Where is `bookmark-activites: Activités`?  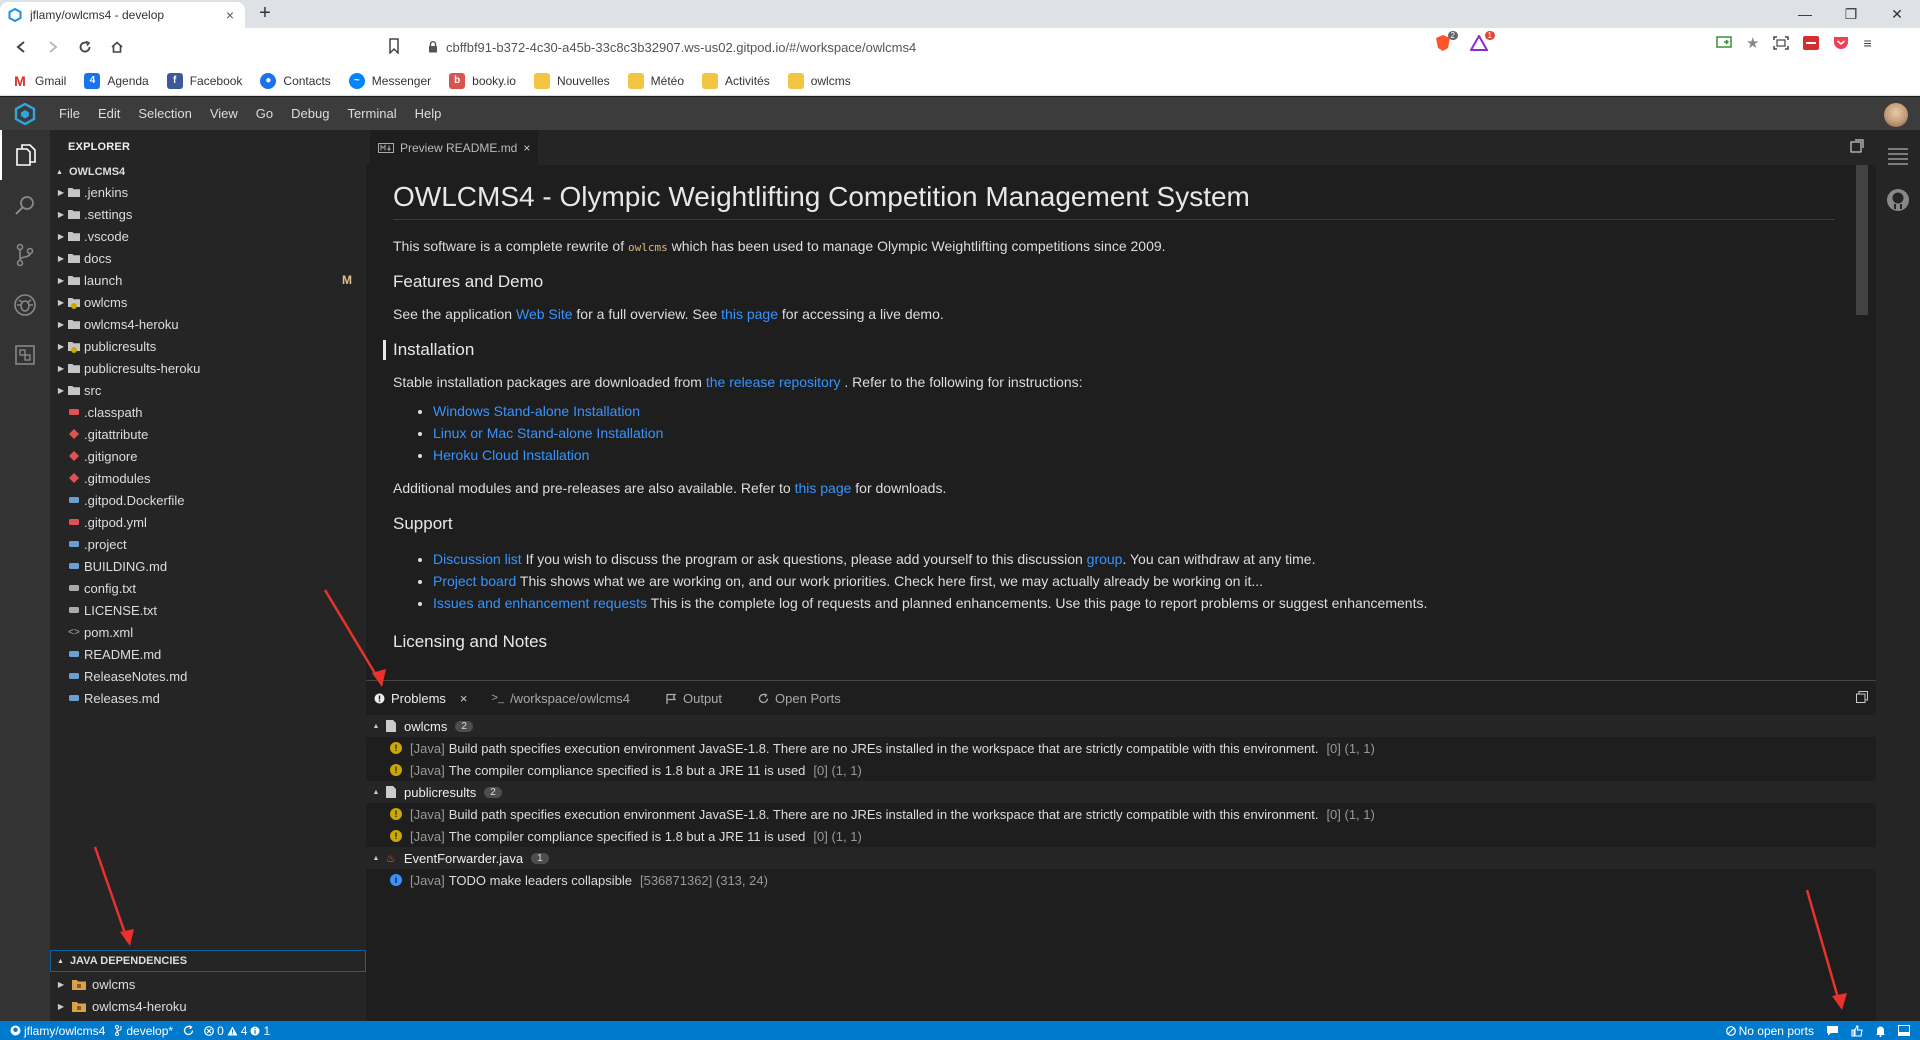
bookmark-activites: Activités is located at coordinates (736, 80).